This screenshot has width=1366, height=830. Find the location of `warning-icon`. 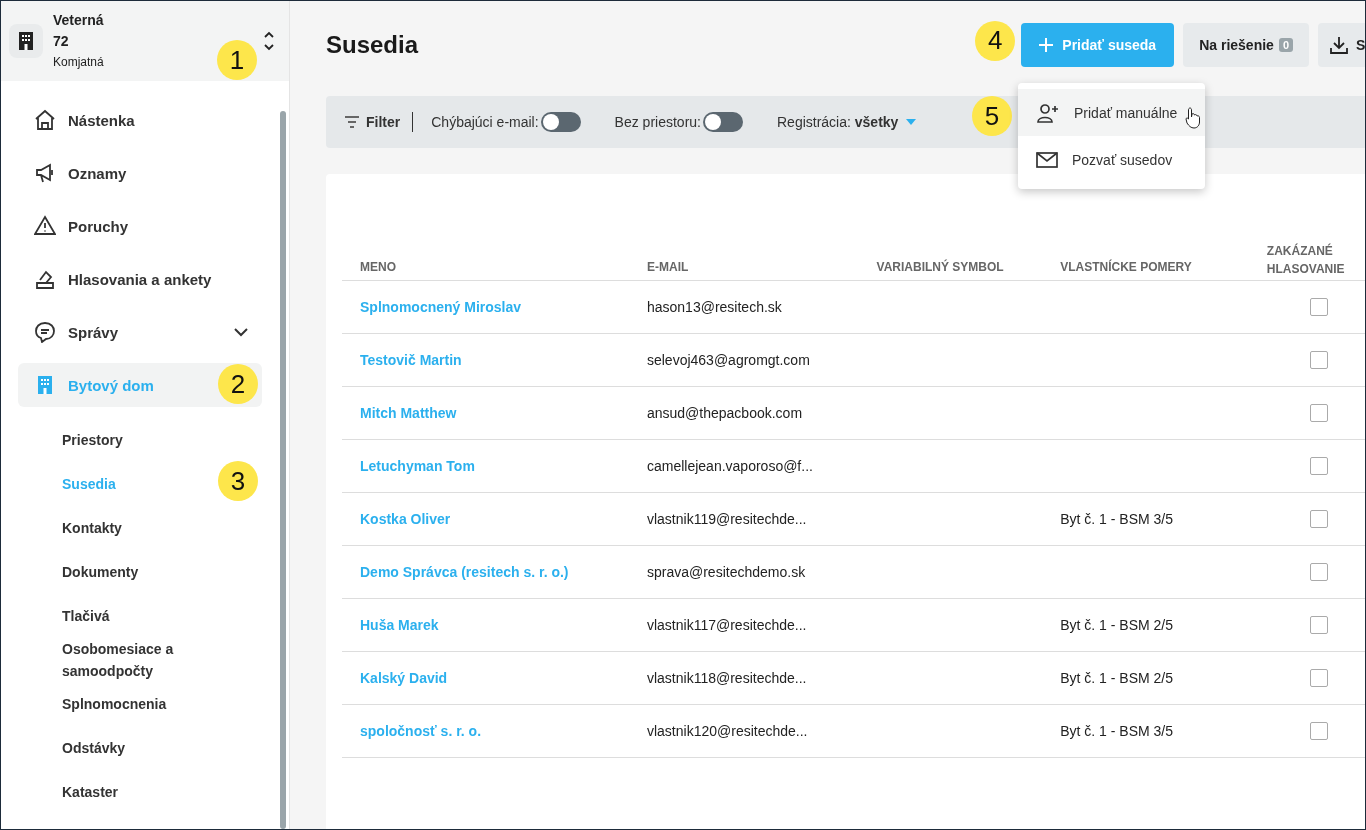

warning-icon is located at coordinates (45, 226).